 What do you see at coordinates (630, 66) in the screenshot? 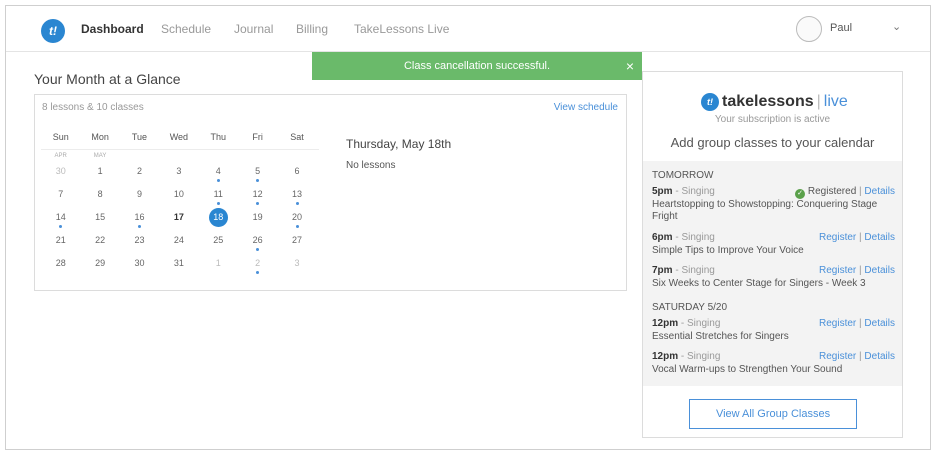
I see `close-icon: ×` at bounding box center [630, 66].